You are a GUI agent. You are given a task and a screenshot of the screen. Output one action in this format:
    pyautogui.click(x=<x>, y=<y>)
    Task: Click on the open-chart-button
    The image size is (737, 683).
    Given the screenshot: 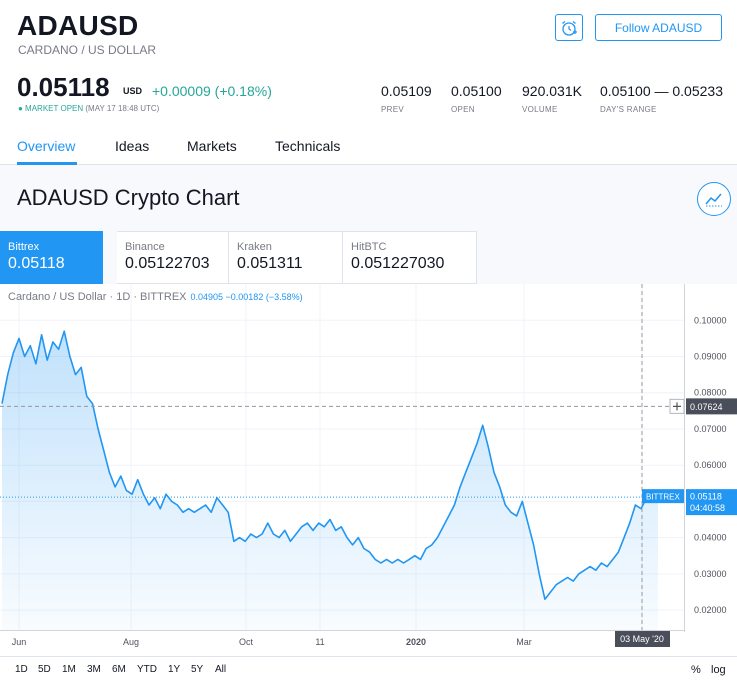 What is the action you would take?
    pyautogui.click(x=714, y=199)
    